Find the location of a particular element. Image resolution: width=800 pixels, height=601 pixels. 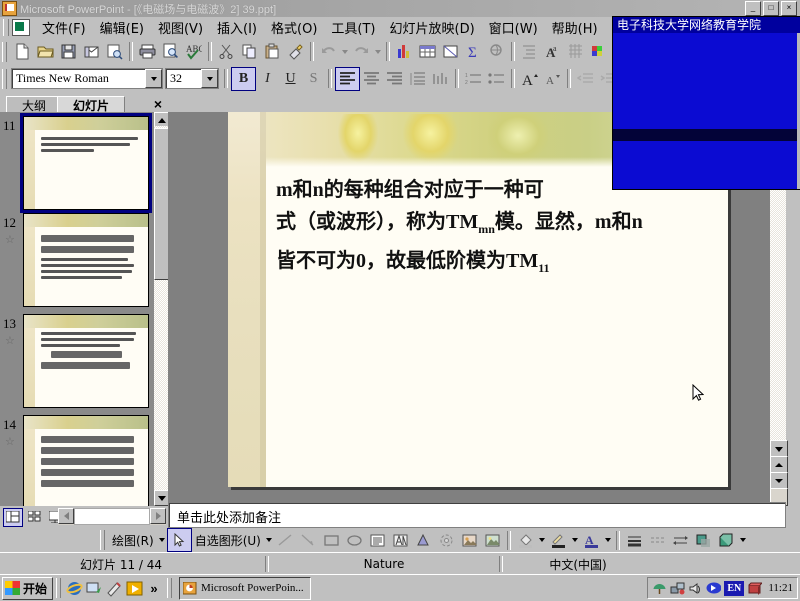

bold-button: B is located at coordinates (243, 78).